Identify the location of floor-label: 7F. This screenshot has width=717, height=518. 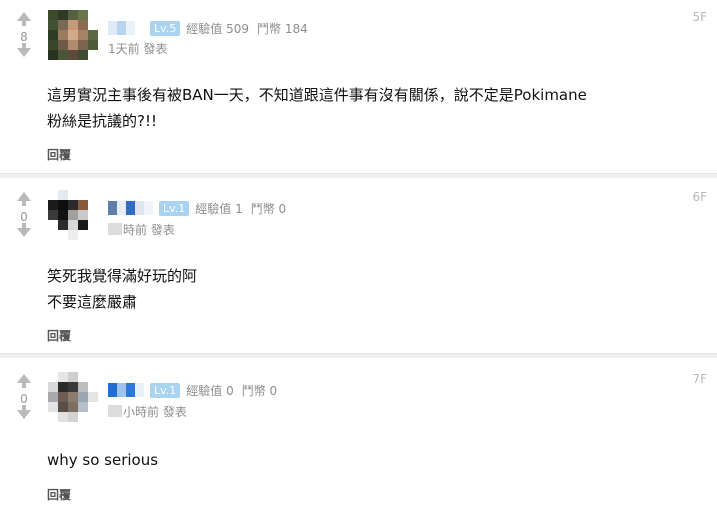
(699, 379).